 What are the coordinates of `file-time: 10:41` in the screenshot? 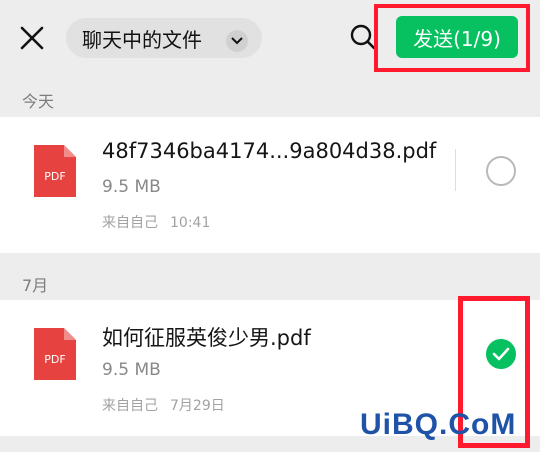 It's located at (190, 223).